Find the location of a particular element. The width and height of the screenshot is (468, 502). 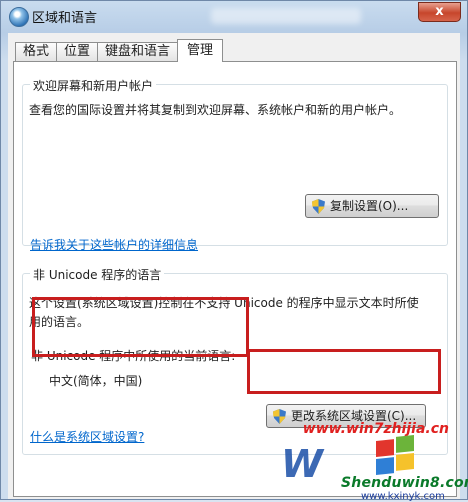

tab-administrative: 管理 is located at coordinates (200, 50).